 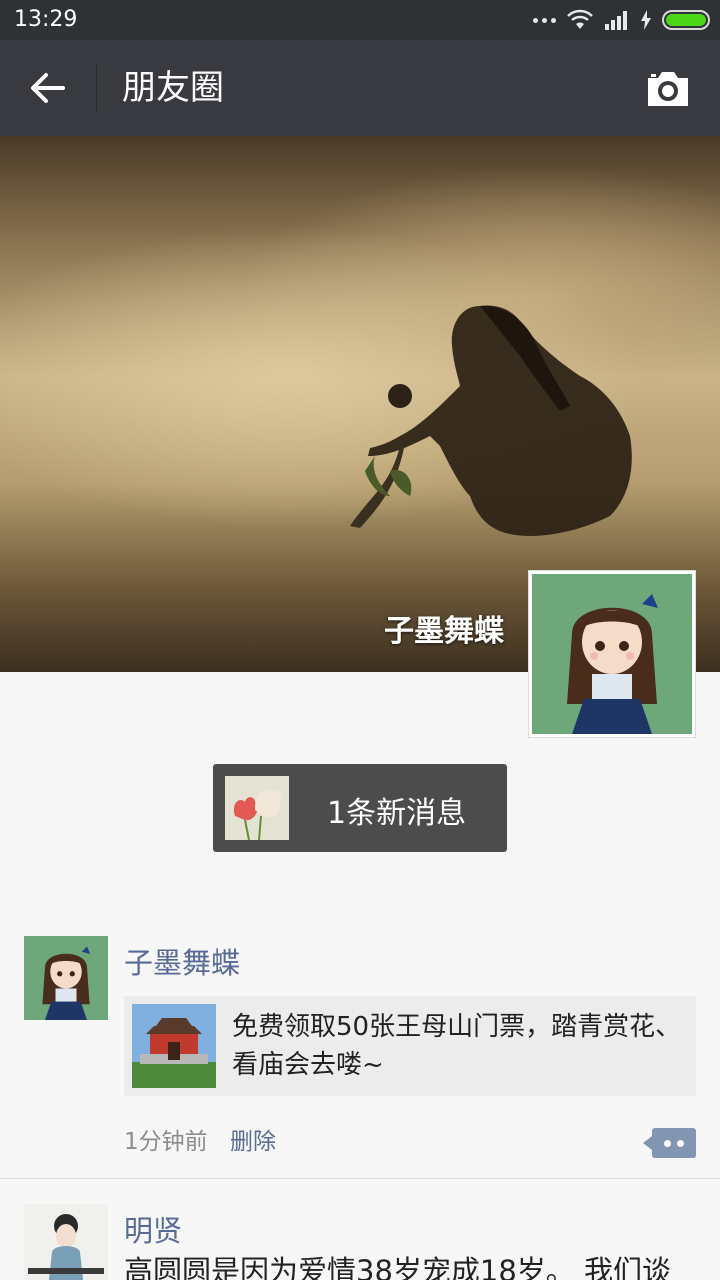 I want to click on post-timestamp: 1分钟前, so click(x=166, y=1142).